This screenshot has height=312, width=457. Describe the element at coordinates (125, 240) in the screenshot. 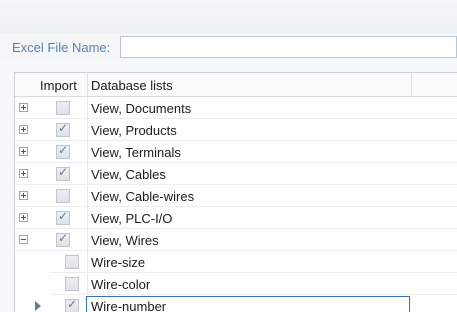

I see `row-label: View, Wires` at that location.